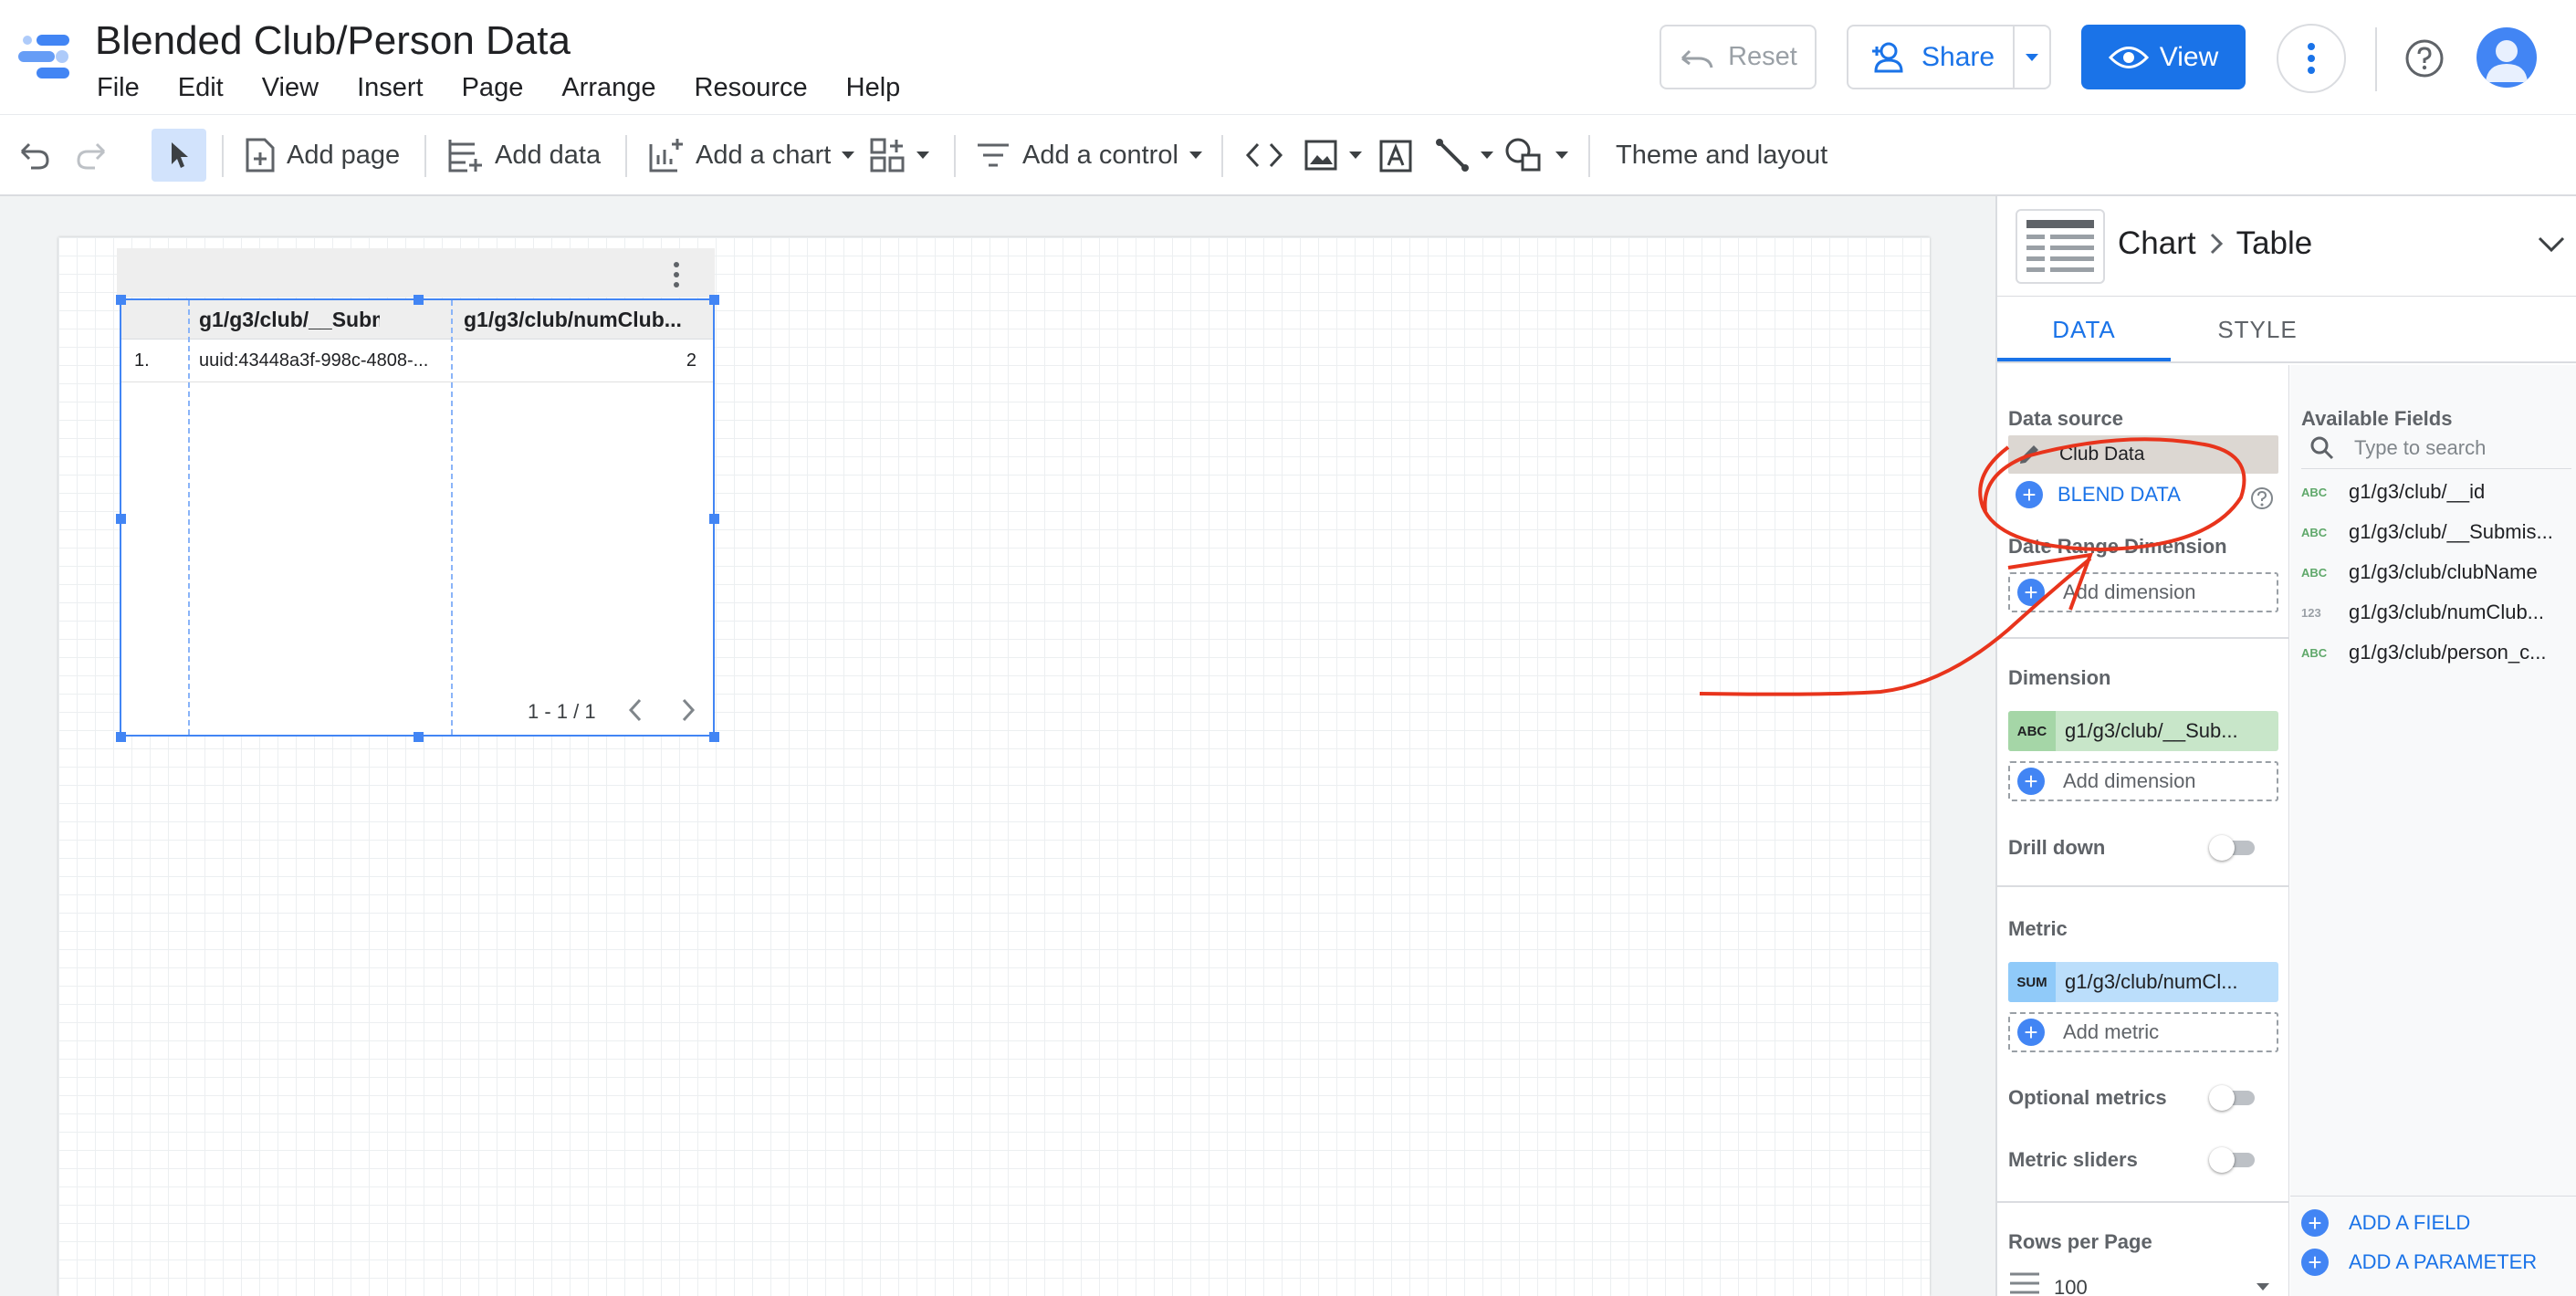 The width and height of the screenshot is (2576, 1296). I want to click on field-name: g1/g3/club/__id, so click(2417, 492).